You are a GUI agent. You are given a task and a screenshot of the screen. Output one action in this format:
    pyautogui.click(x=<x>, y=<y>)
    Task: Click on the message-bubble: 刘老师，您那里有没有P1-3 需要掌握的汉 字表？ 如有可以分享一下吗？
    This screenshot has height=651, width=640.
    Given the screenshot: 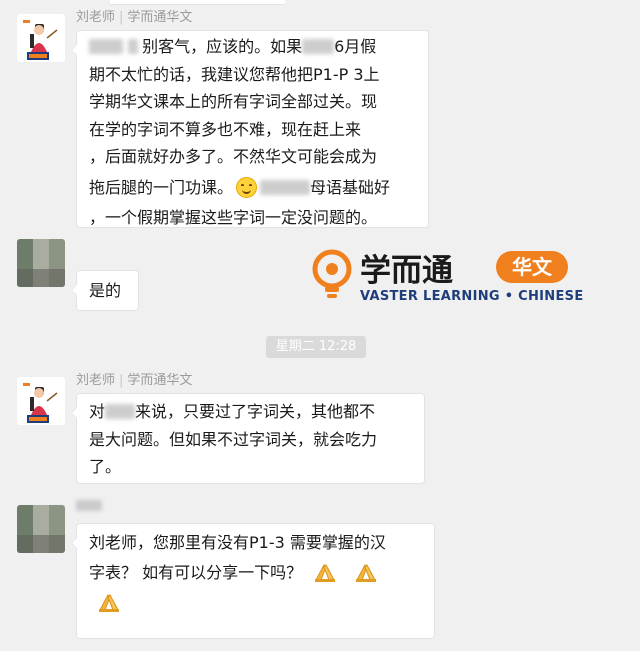 What is the action you would take?
    pyautogui.click(x=253, y=581)
    